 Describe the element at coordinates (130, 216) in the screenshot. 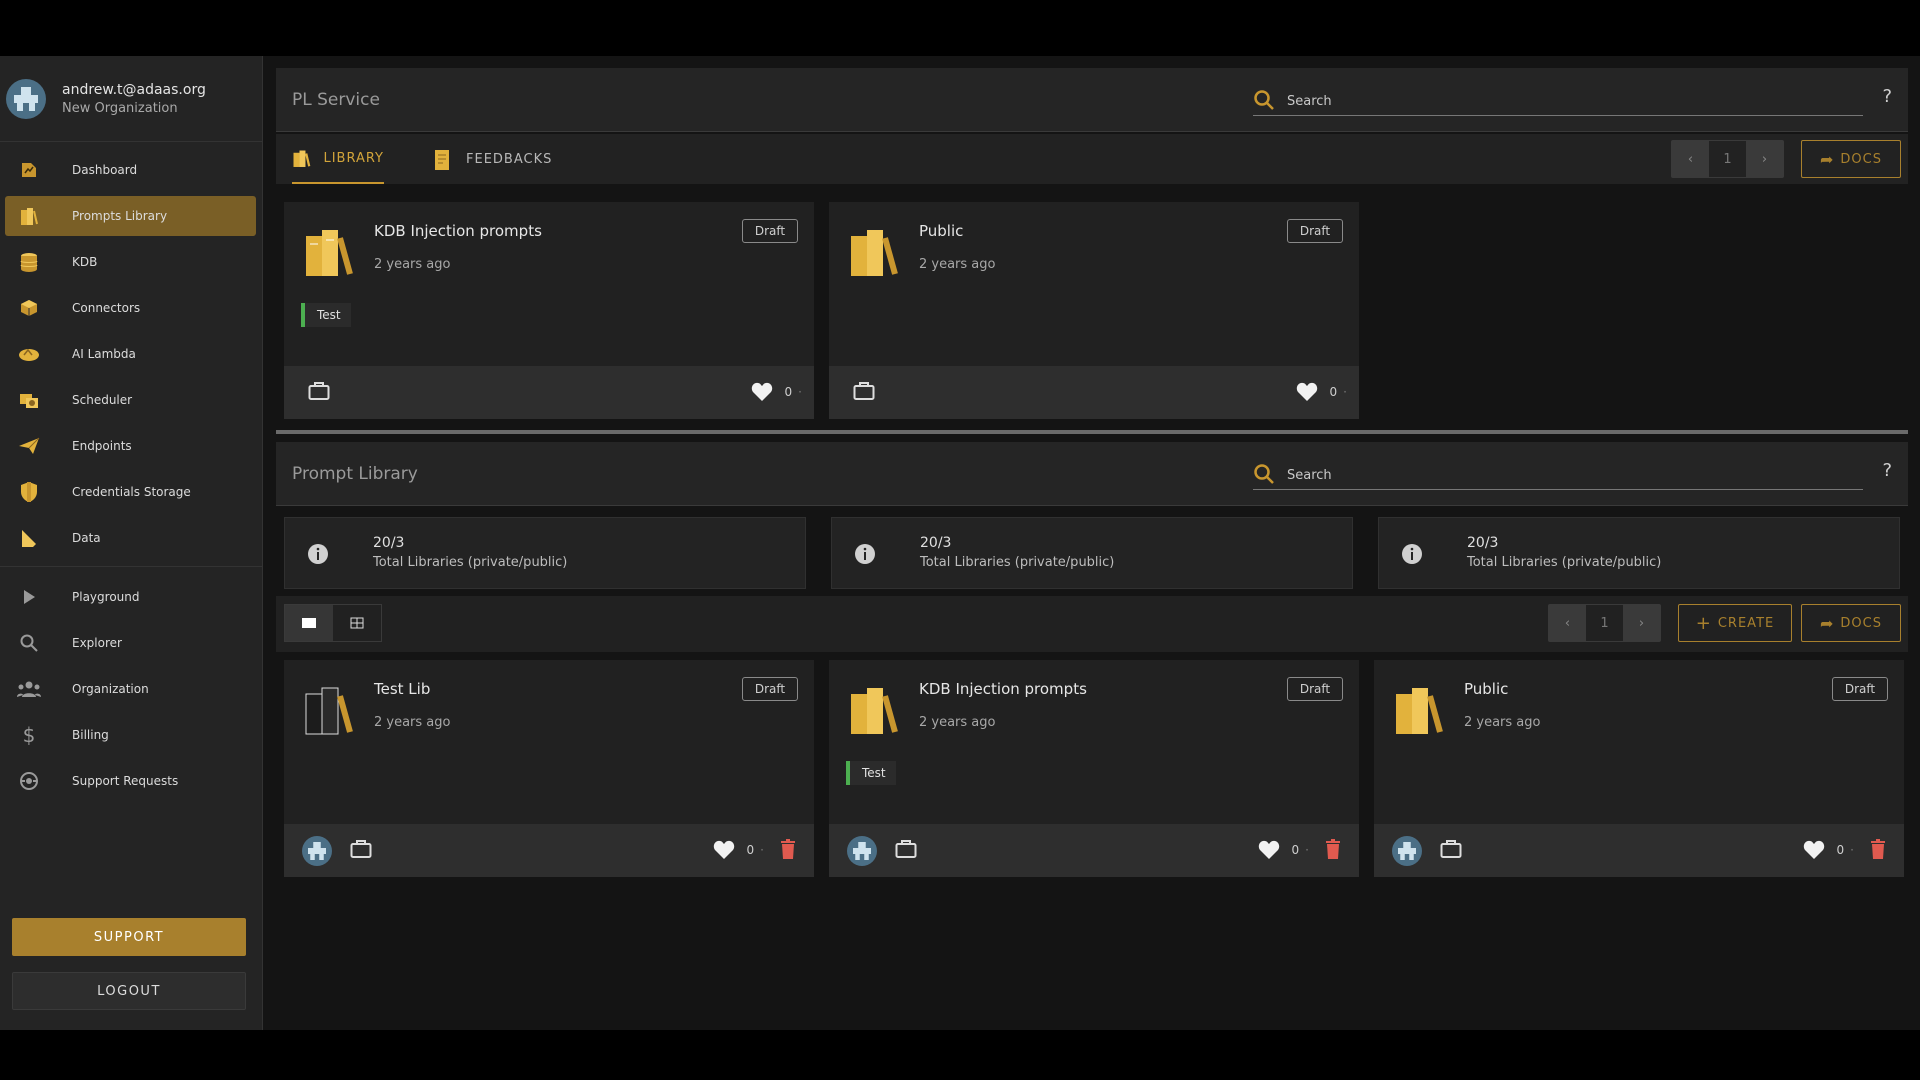

I see `sidebar-item-prompts-library: Prompts Library` at that location.